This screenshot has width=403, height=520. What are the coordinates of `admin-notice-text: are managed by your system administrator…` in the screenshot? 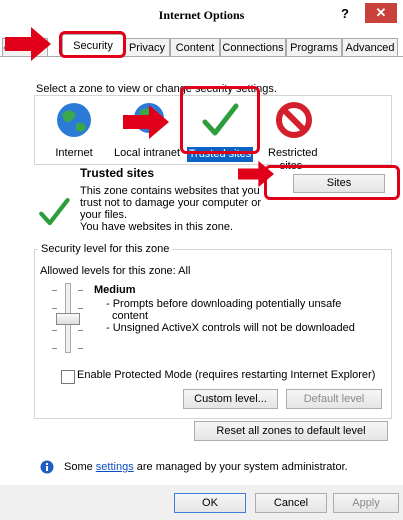 It's located at (240, 467).